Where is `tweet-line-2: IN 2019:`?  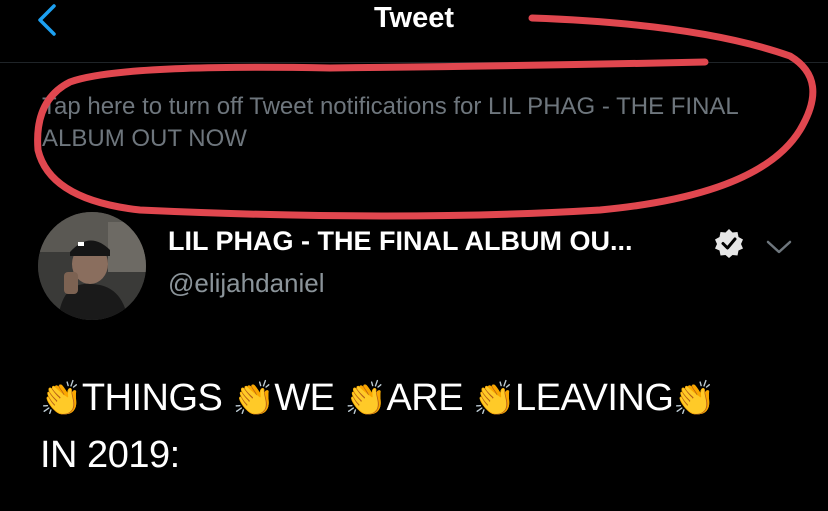
tweet-line-2: IN 2019: is located at coordinates (110, 455).